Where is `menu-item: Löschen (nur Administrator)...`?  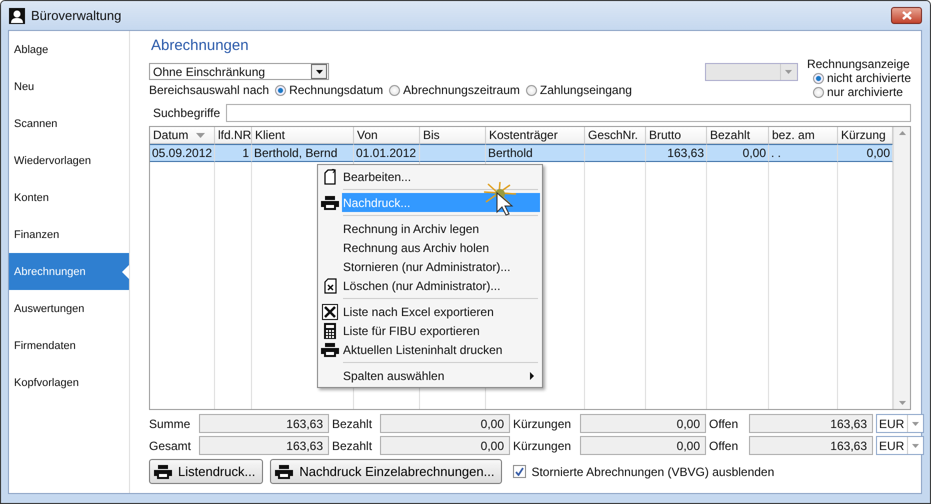 menu-item: Löschen (nur Administrator)... is located at coordinates (441, 285).